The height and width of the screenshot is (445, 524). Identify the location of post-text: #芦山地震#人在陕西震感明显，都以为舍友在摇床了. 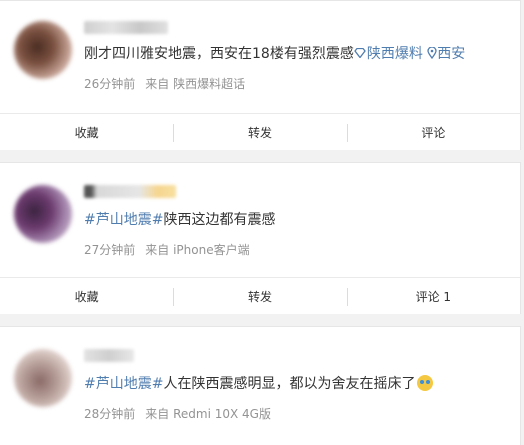
(259, 384).